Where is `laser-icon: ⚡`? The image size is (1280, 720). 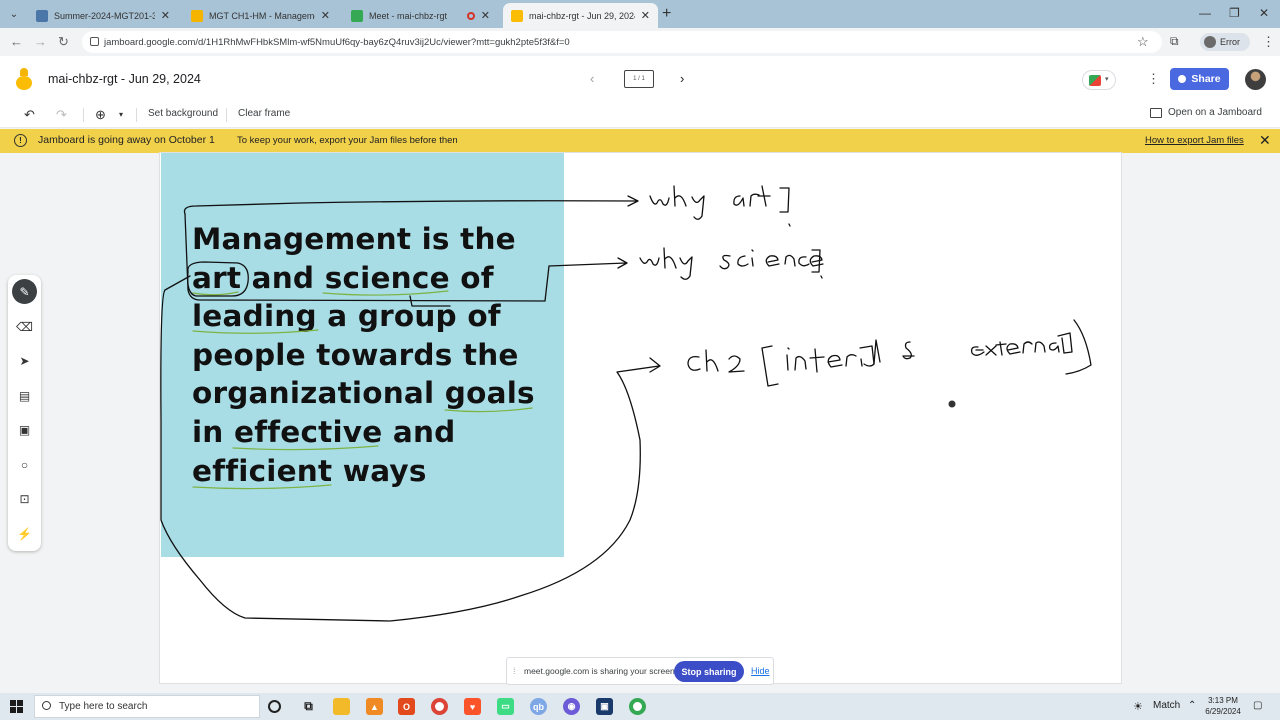 laser-icon: ⚡ is located at coordinates (24, 533).